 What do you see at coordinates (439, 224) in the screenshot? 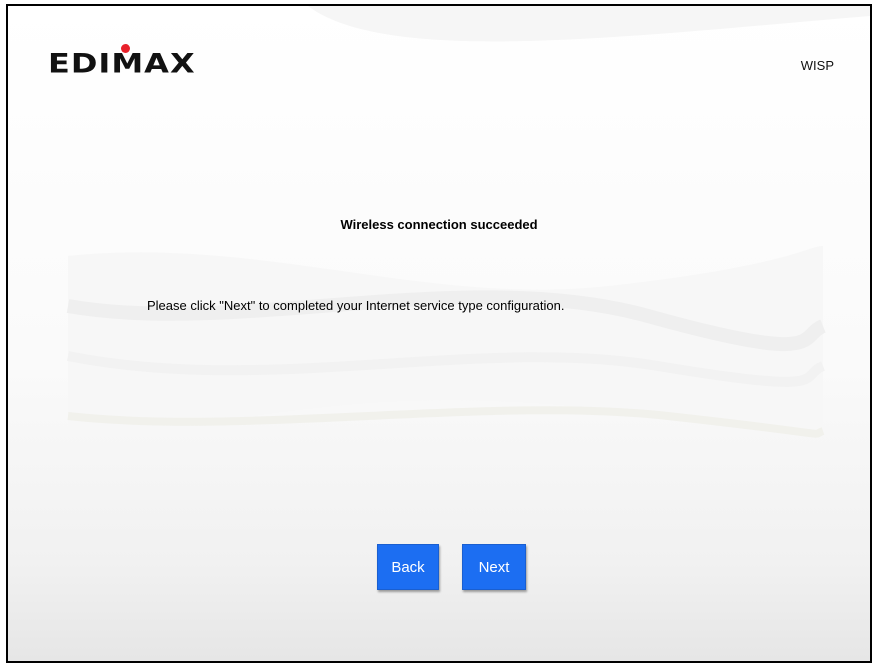
I see `status-headline: Wireless connection succeeded` at bounding box center [439, 224].